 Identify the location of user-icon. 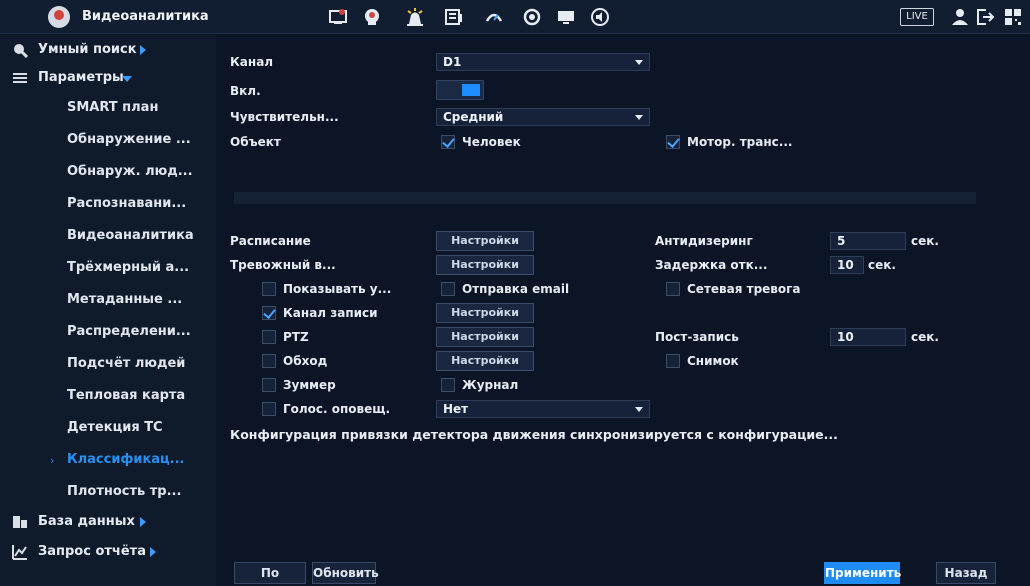
(960, 17).